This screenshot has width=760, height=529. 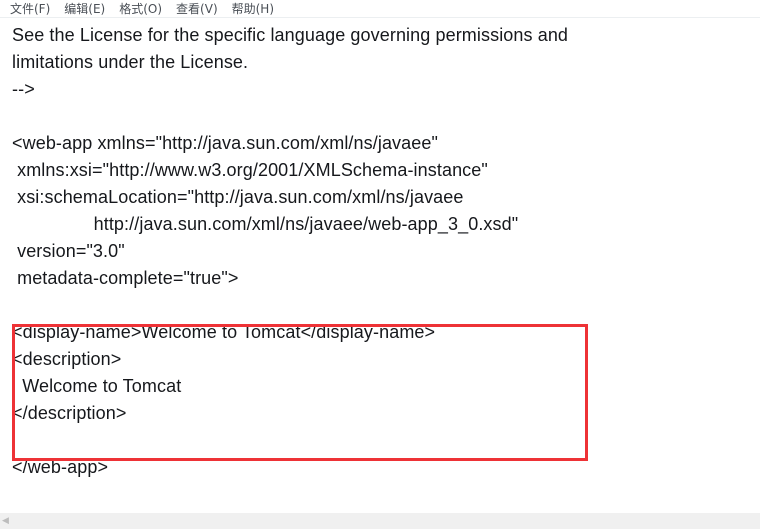 I want to click on scroll-left-arrow-icon: ◀, so click(x=6, y=521).